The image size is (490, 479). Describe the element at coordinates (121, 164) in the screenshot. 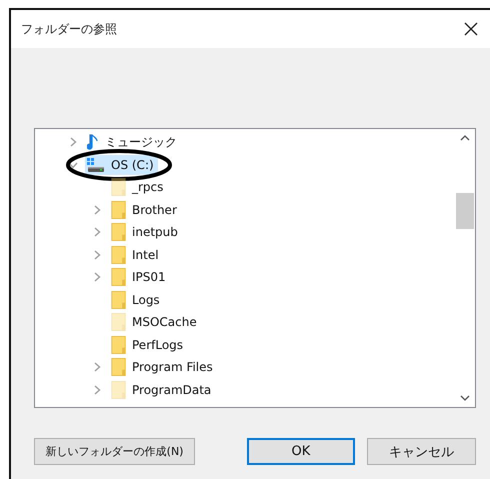

I see `tree-item: OS (C:)` at that location.